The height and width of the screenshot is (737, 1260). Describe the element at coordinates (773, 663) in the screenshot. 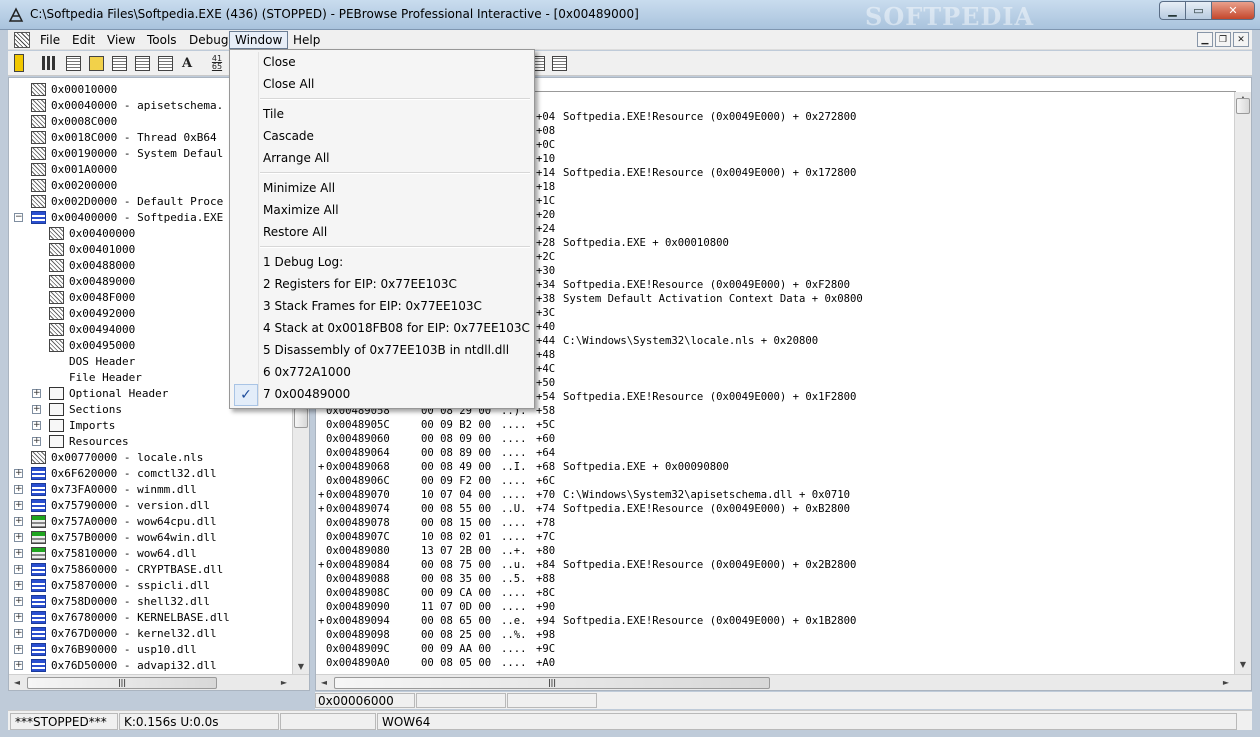

I see `hex-row: 0x004890A0 00 08 05 00.... +A0` at that location.